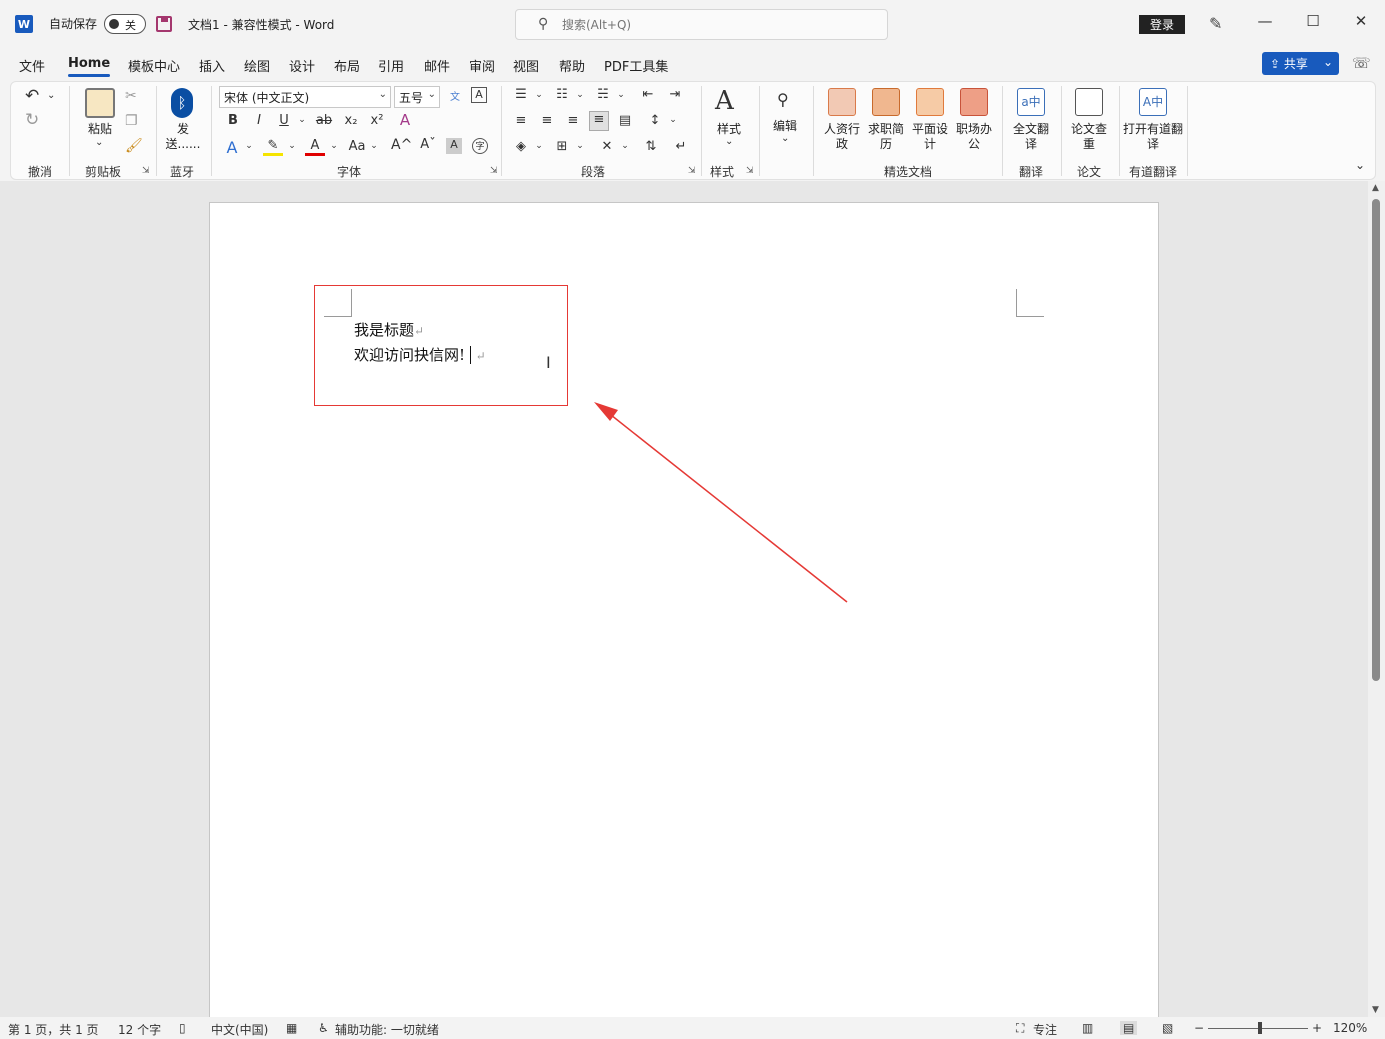 The image size is (1385, 1039). I want to click on youdao-translate-icon: A中, so click(1153, 102).